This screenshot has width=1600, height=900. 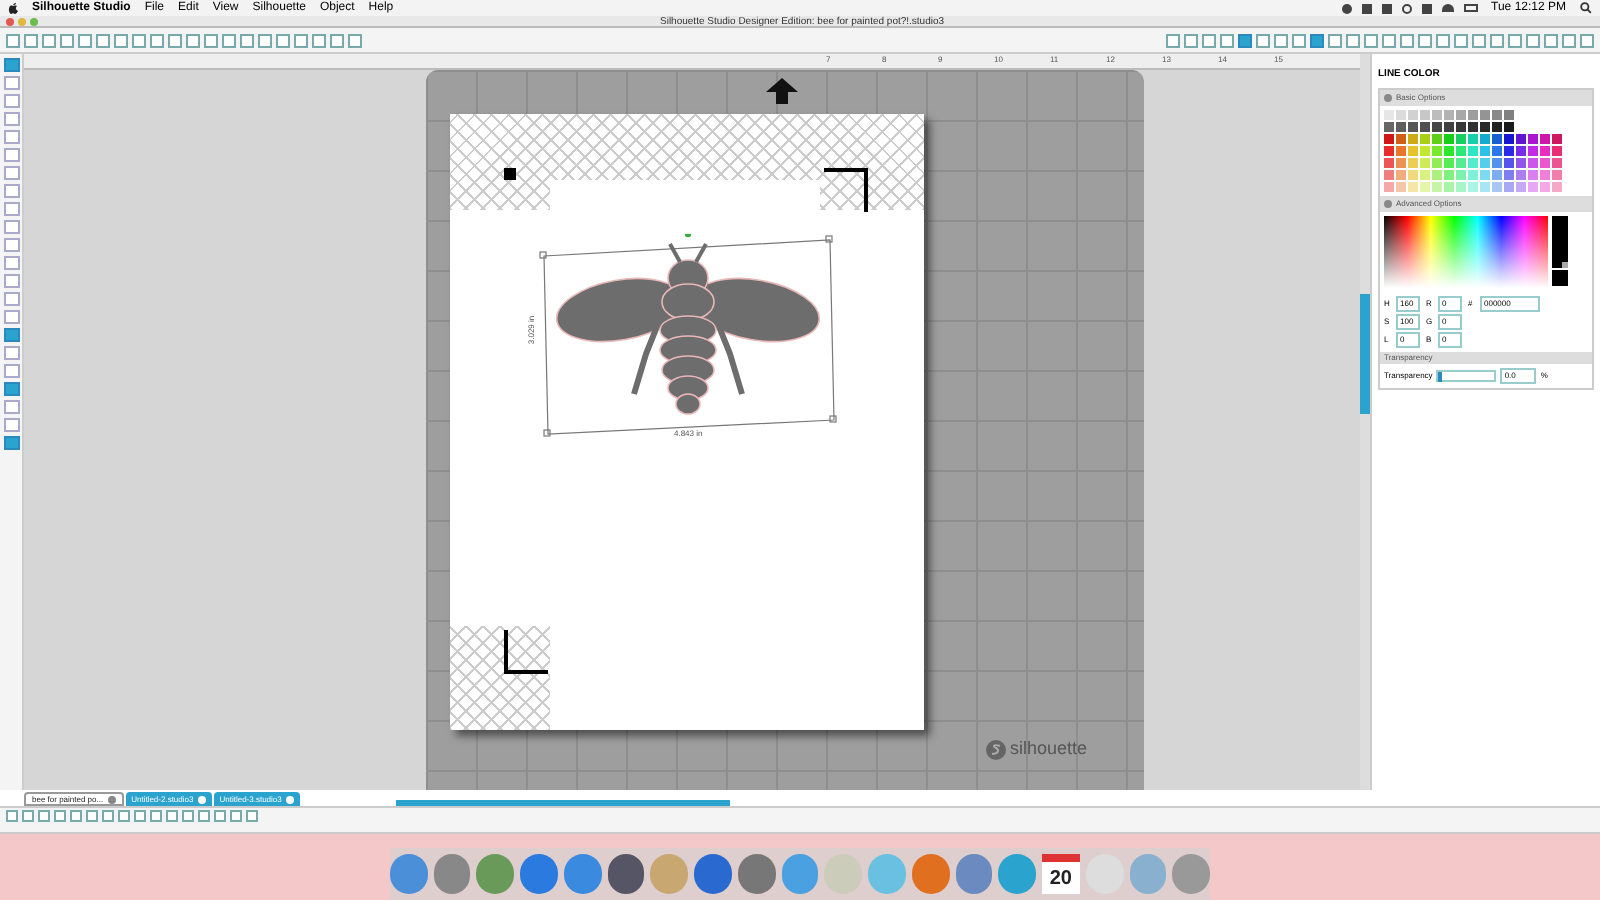 What do you see at coordinates (34, 21) in the screenshot?
I see `zoom-button` at bounding box center [34, 21].